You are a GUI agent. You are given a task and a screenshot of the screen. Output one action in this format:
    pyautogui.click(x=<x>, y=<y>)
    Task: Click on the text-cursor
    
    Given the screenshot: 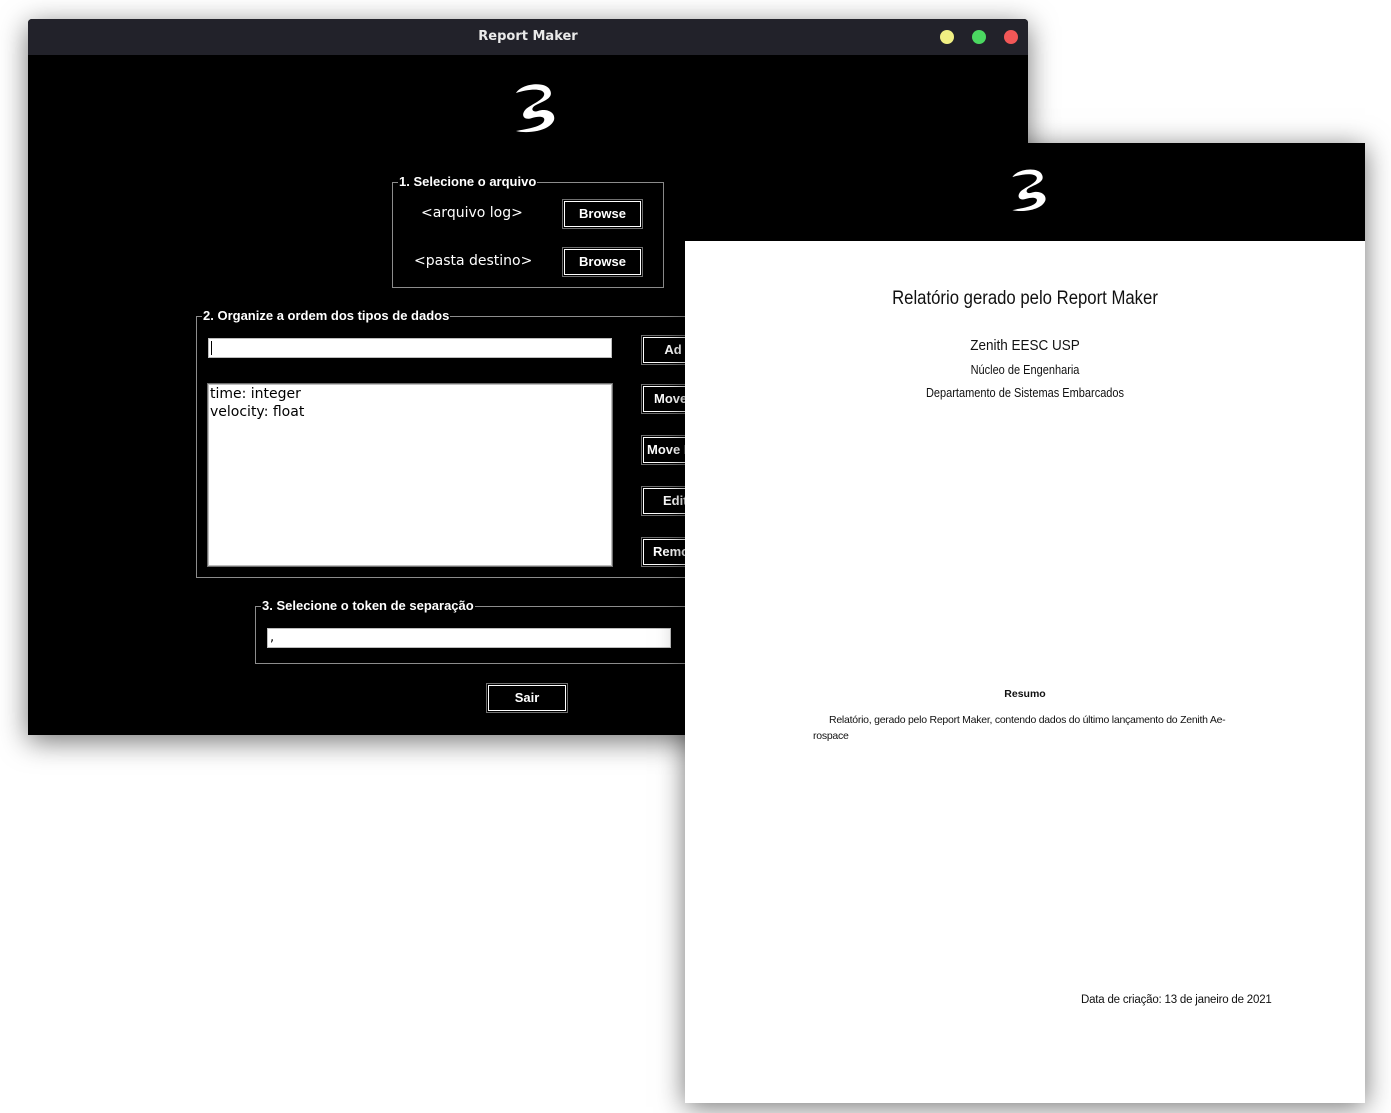 What is the action you would take?
    pyautogui.click(x=211, y=347)
    